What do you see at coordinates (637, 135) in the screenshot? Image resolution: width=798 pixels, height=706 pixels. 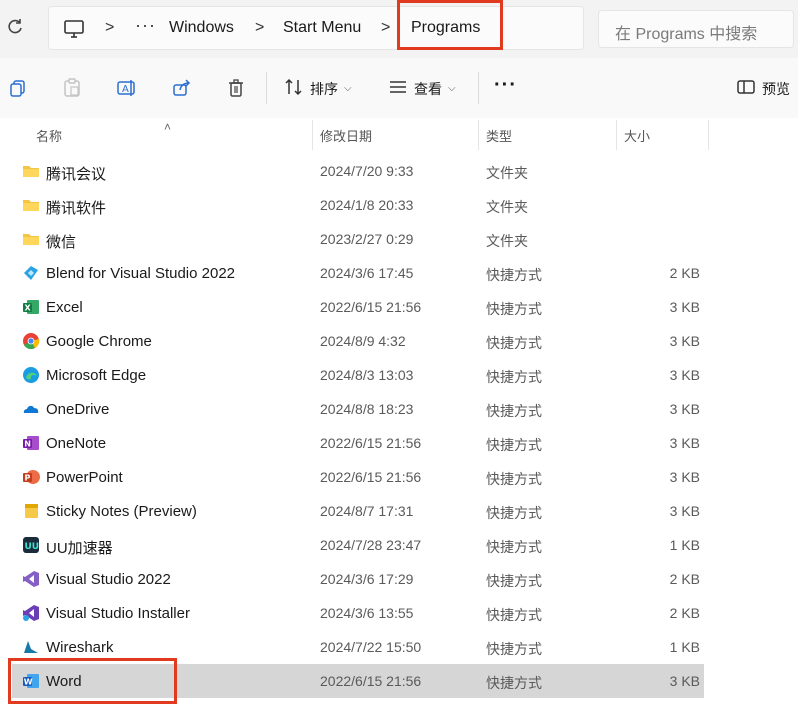 I see `column-header-size: 大小` at bounding box center [637, 135].